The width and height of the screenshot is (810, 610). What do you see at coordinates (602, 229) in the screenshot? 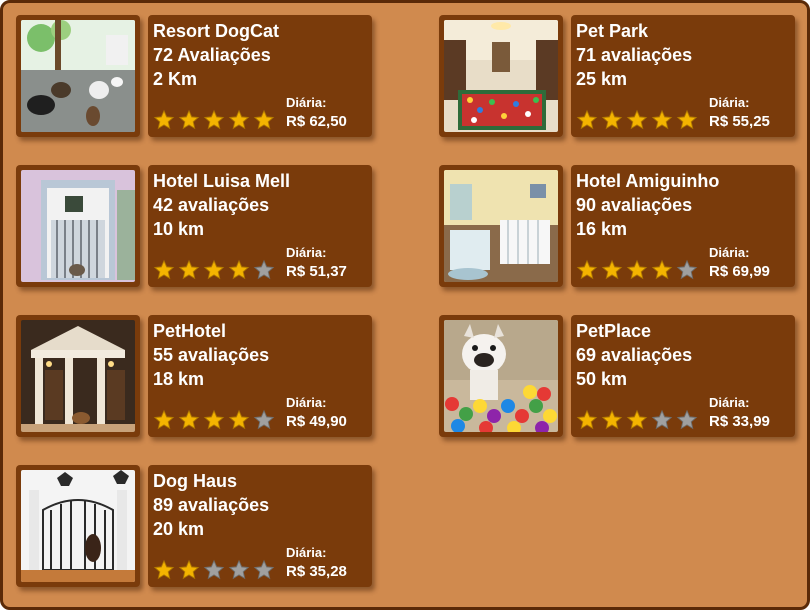
I see `hotel-distance: 16 km` at bounding box center [602, 229].